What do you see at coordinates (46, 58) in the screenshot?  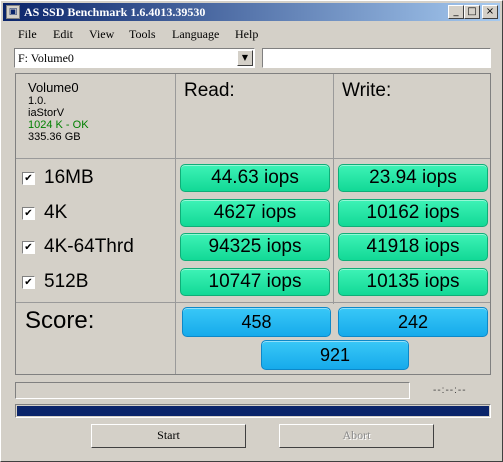 I see `drive-select-value: F: Volume0` at bounding box center [46, 58].